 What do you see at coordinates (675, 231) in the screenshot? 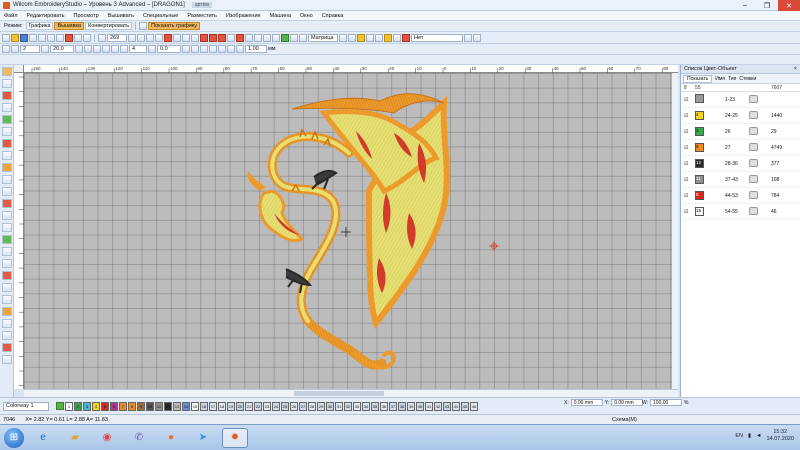
I see `vertical-scrollbar` at bounding box center [675, 231].